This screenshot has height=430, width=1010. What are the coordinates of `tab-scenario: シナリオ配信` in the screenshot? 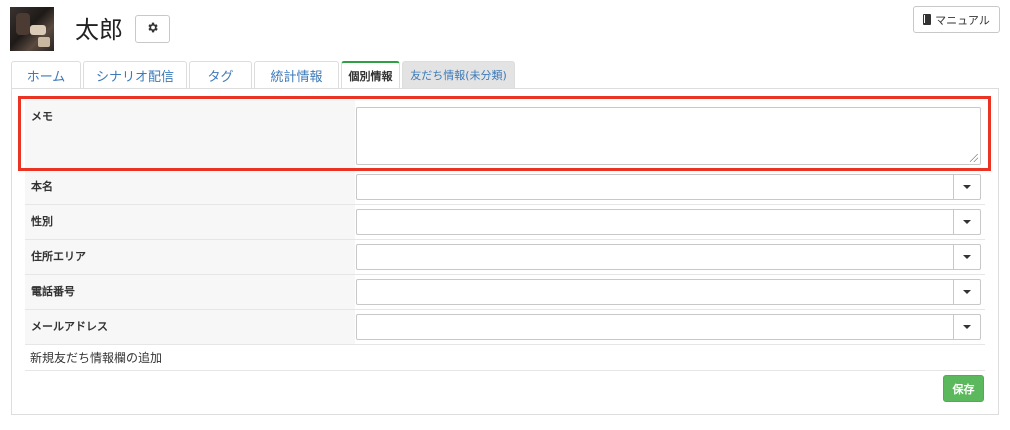 It's located at (135, 74).